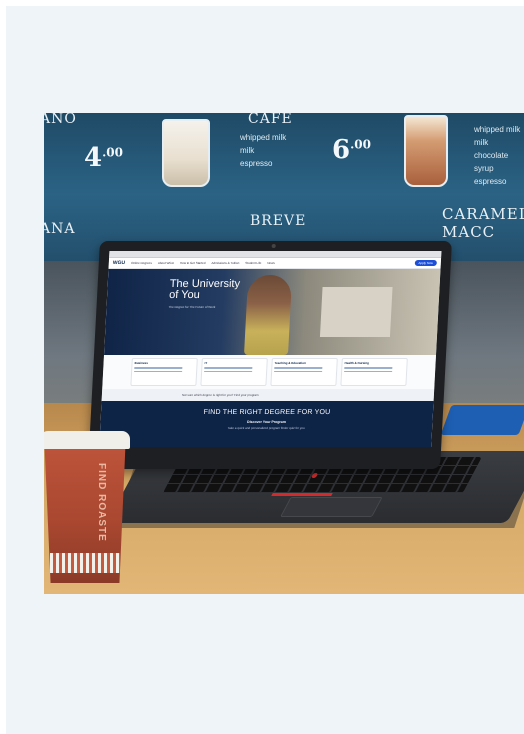 The width and height of the screenshot is (524, 734). I want to click on menu-word-top-left: ANO, so click(60, 120).